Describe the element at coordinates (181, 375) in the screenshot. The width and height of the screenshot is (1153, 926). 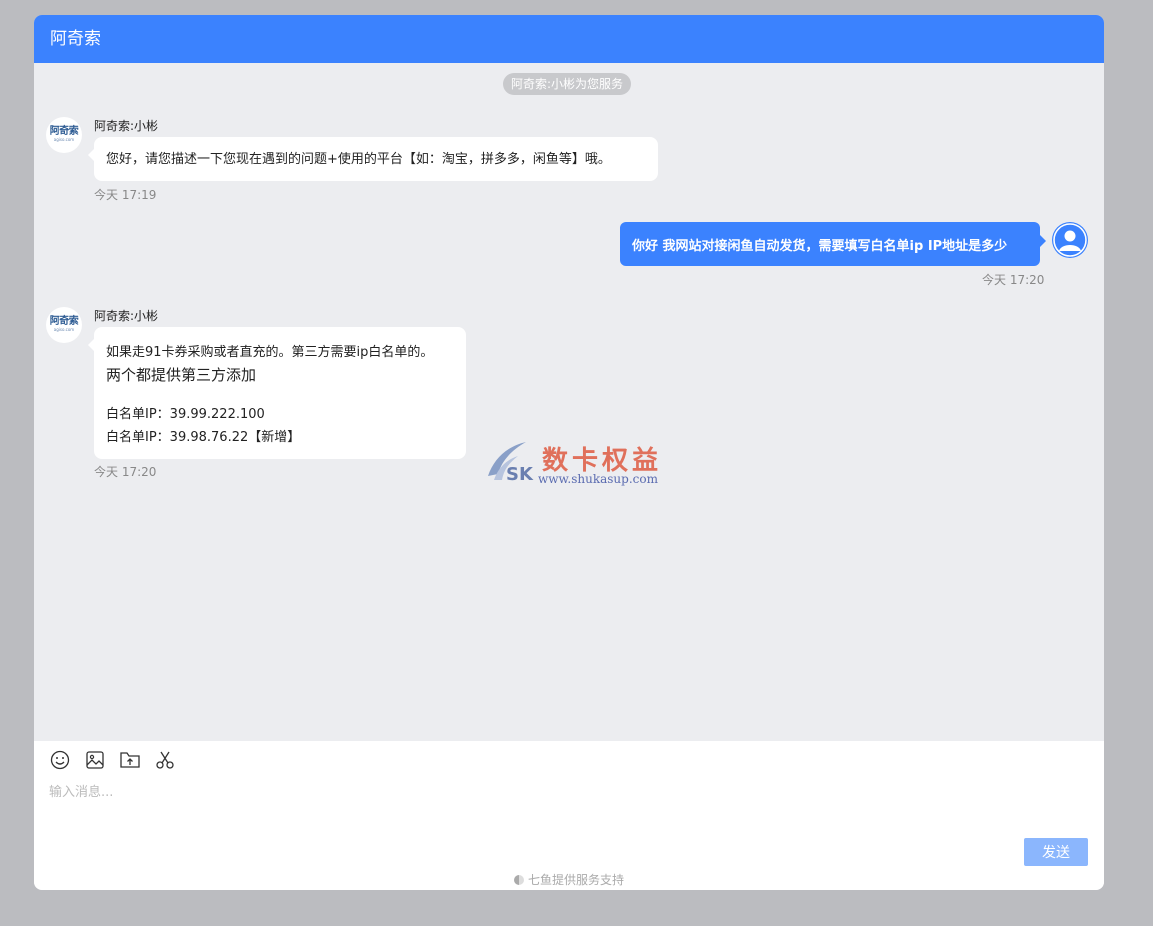
I see `message-text: 两个都提供第三方添加` at that location.